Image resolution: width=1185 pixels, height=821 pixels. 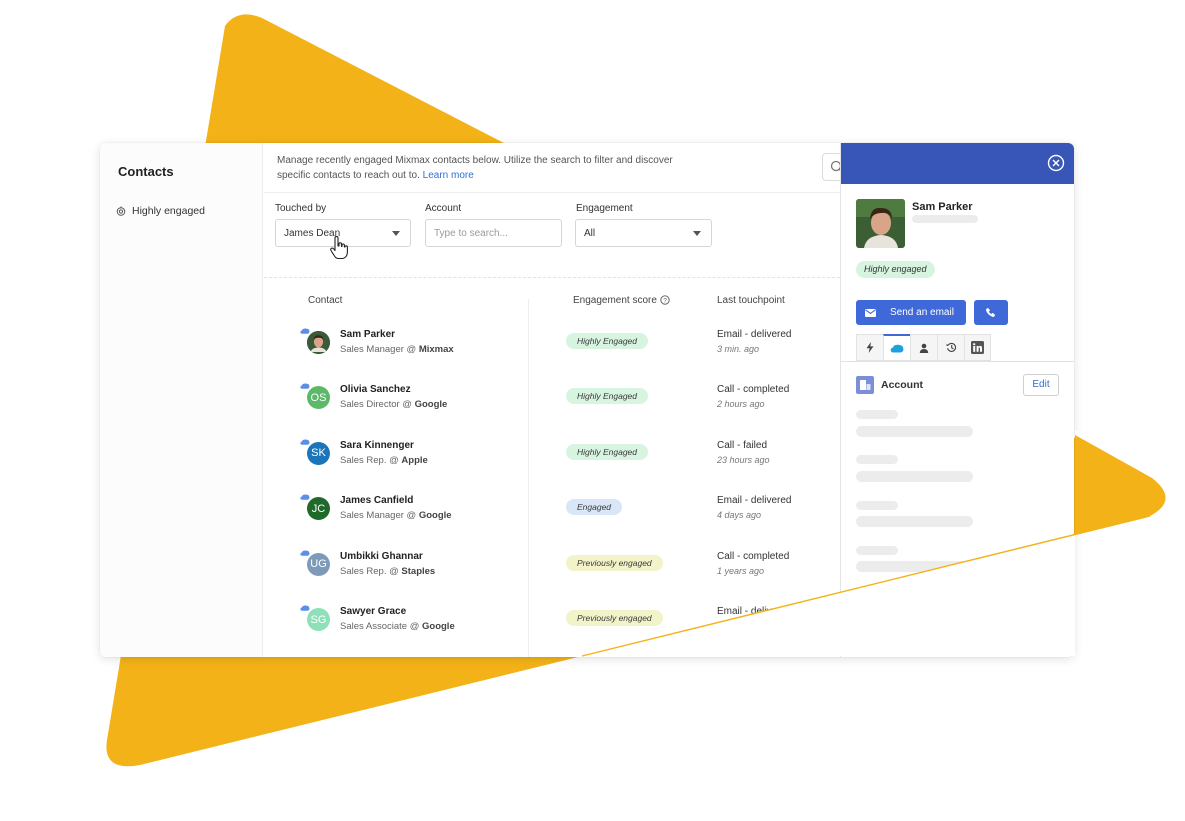 I want to click on last-touchpoint: Email - deliv, so click(x=744, y=611).